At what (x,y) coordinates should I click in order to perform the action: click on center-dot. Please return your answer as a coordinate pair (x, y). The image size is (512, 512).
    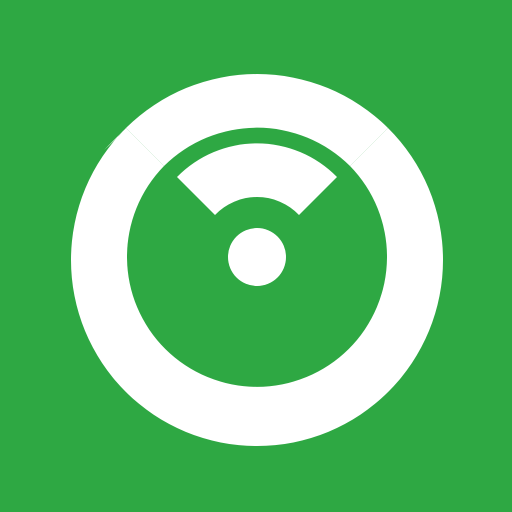
    Looking at the image, I should click on (257, 257).